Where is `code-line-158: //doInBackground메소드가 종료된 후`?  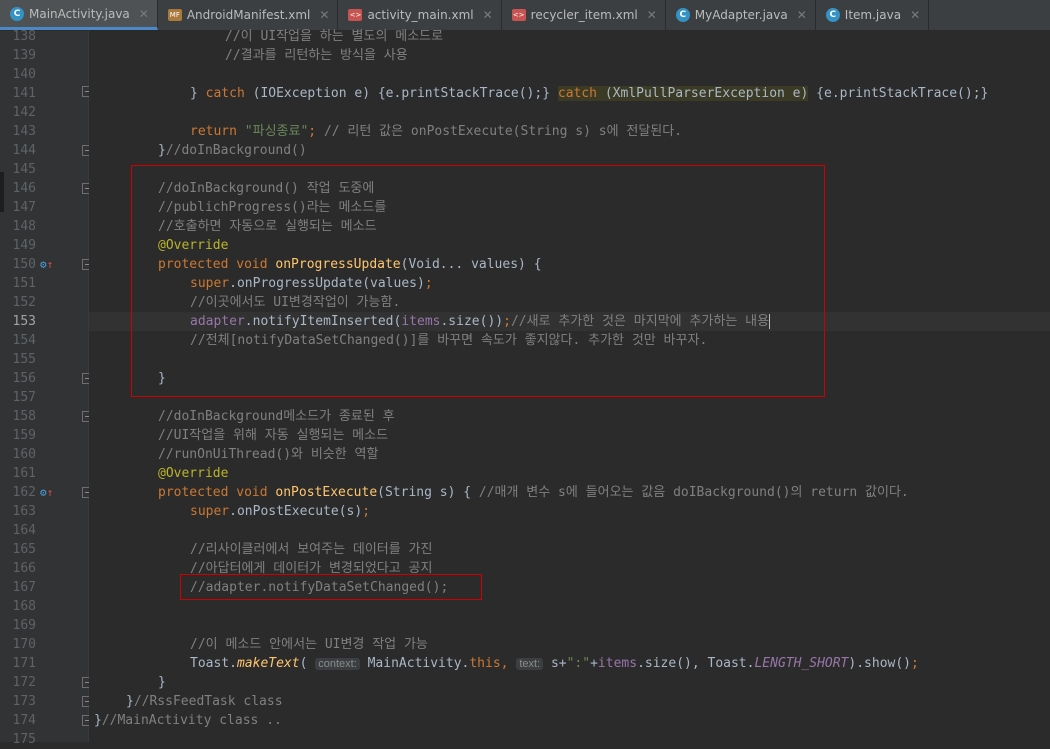
code-line-158: //doInBackground메소드가 종료된 후 is located at coordinates (276, 416).